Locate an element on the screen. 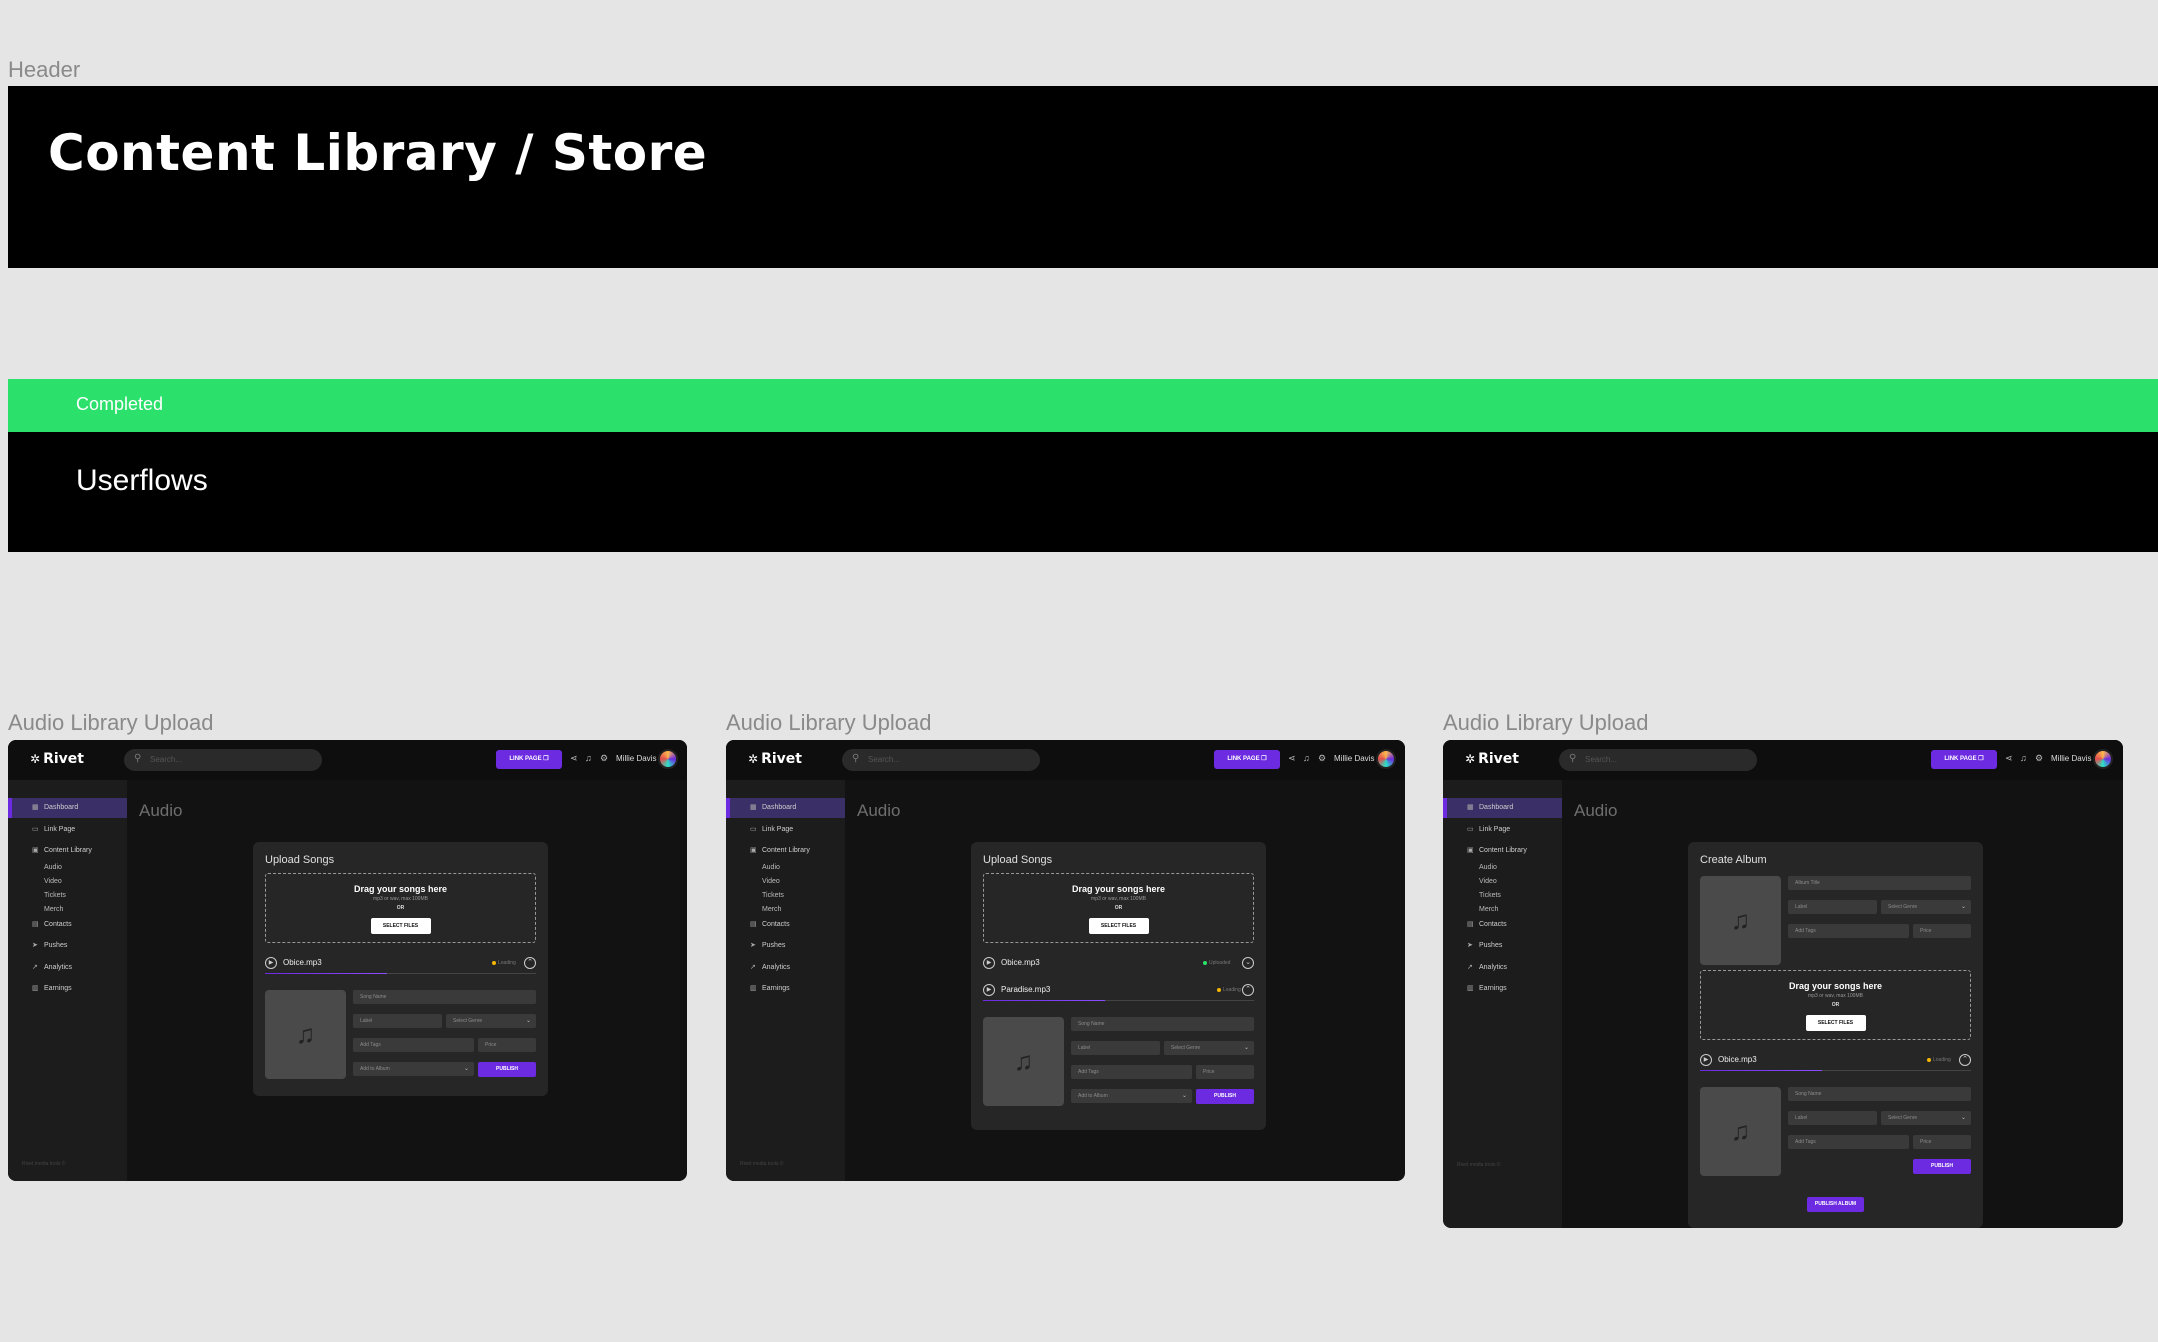  album-genre-select: Select Genre ⌄ is located at coordinates (1926, 907).